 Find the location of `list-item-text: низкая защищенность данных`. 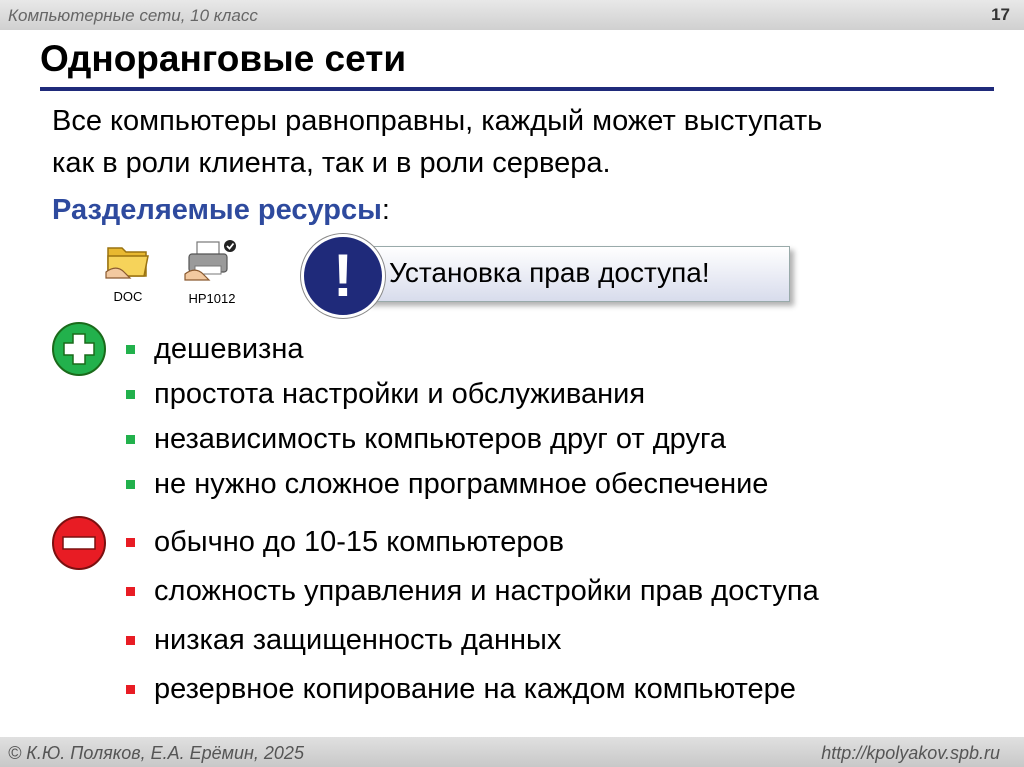

list-item-text: низкая защищенность данных is located at coordinates (358, 640).